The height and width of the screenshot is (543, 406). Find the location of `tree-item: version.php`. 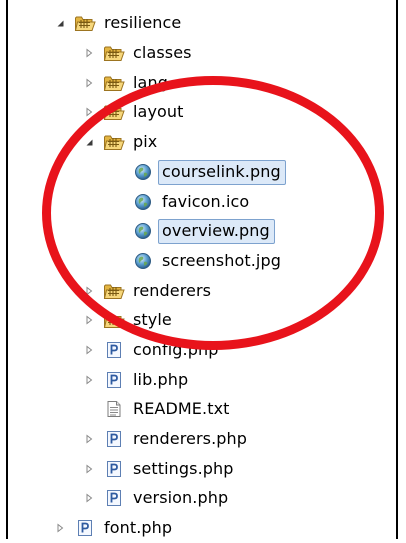

tree-item: version.php is located at coordinates (155, 498).